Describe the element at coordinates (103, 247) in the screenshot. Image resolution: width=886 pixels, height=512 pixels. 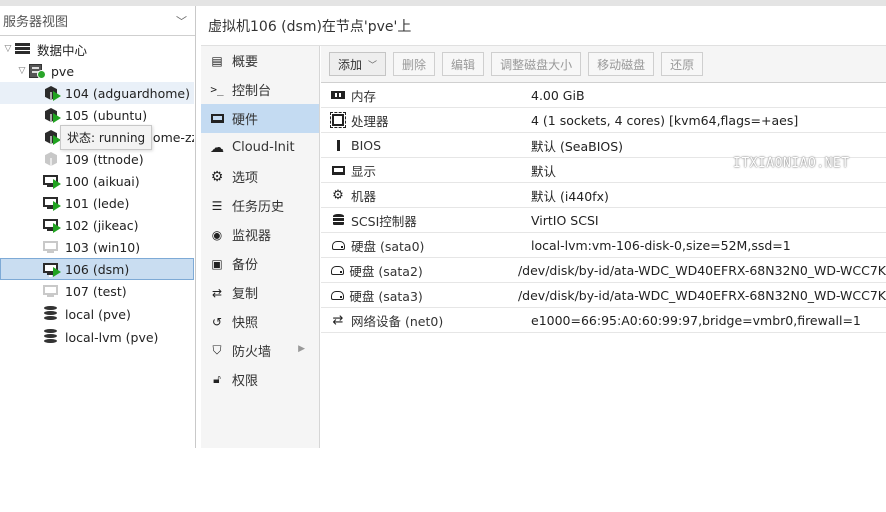
I see `tree-item-label: 103 (win10)` at that location.